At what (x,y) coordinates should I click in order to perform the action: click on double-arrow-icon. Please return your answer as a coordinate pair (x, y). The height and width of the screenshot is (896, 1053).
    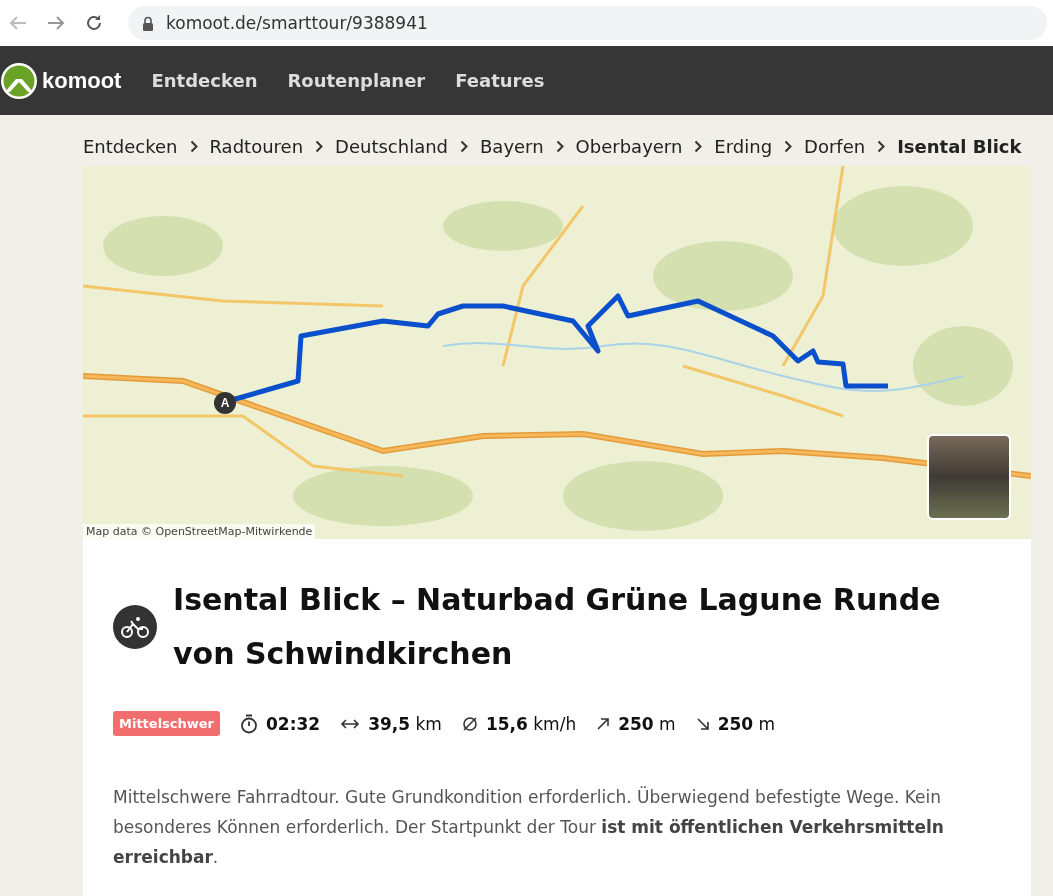
    Looking at the image, I should click on (350, 723).